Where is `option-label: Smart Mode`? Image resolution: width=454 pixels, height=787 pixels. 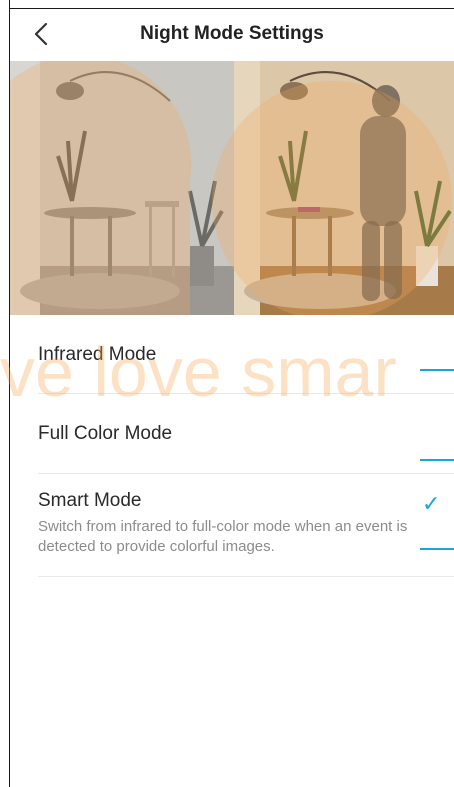
option-label: Smart Mode is located at coordinates (90, 500).